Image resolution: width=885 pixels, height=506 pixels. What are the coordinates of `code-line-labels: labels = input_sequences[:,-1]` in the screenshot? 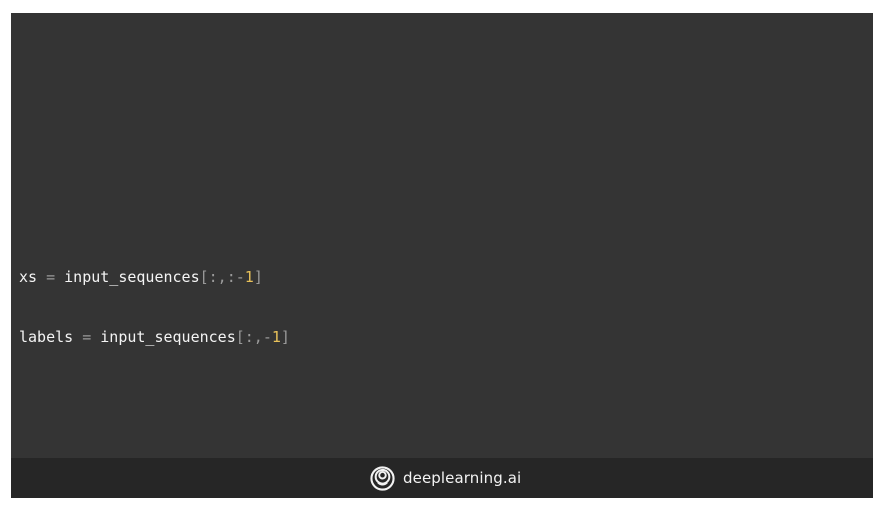 It's located at (154, 337).